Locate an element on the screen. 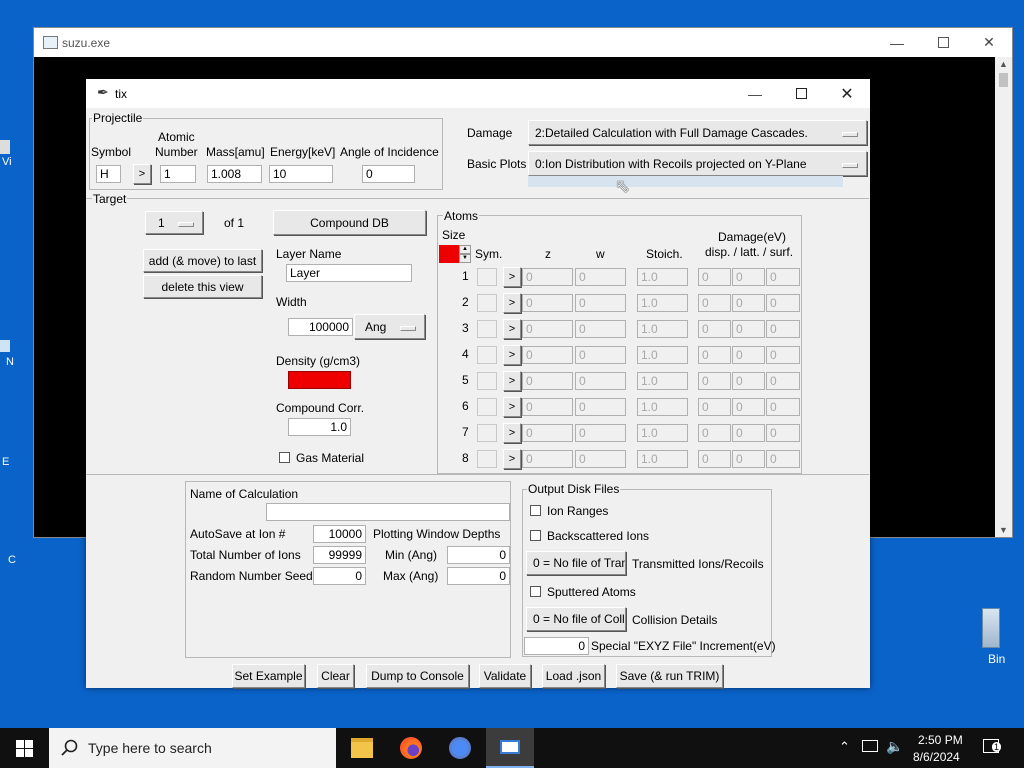  load-json-button: Load .json is located at coordinates (573, 676).